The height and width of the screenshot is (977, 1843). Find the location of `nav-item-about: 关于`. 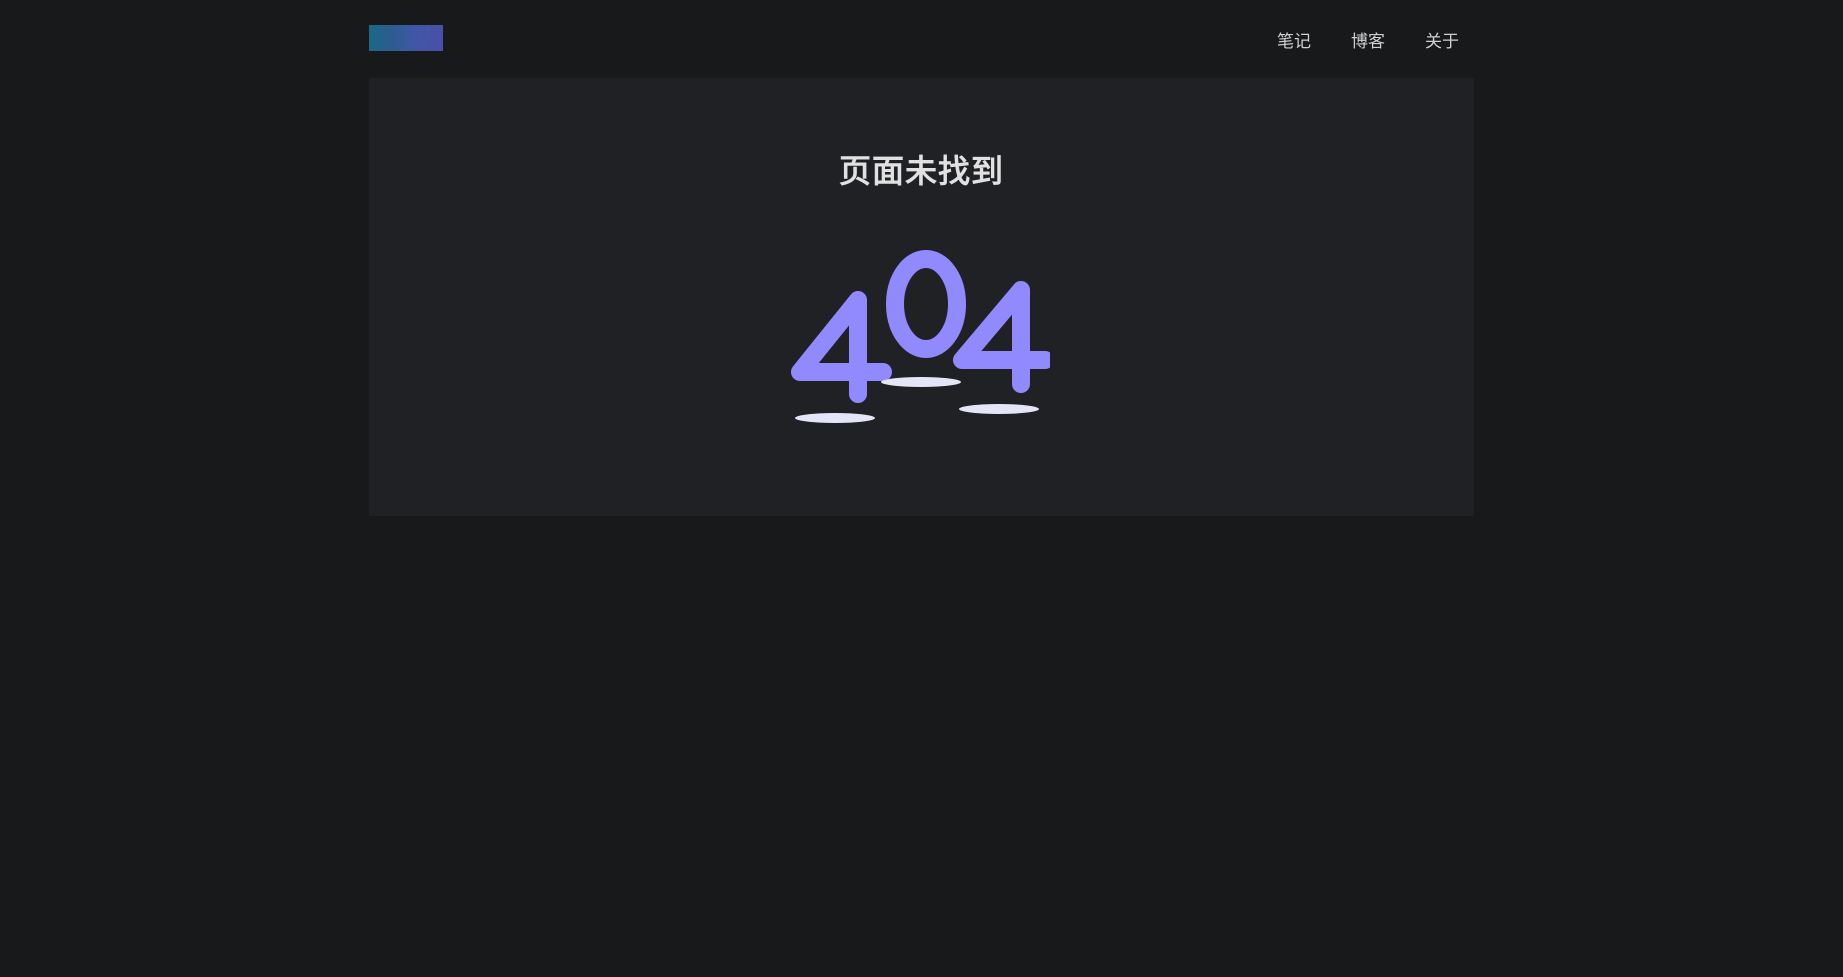

nav-item-about: 关于 is located at coordinates (1442, 42).